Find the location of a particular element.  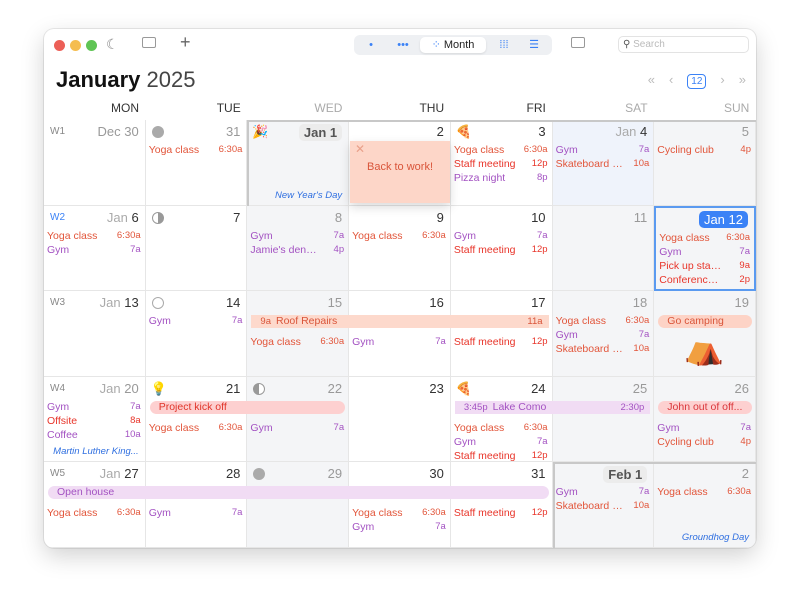

event-item: Conference call 2p is located at coordinates (704, 280).